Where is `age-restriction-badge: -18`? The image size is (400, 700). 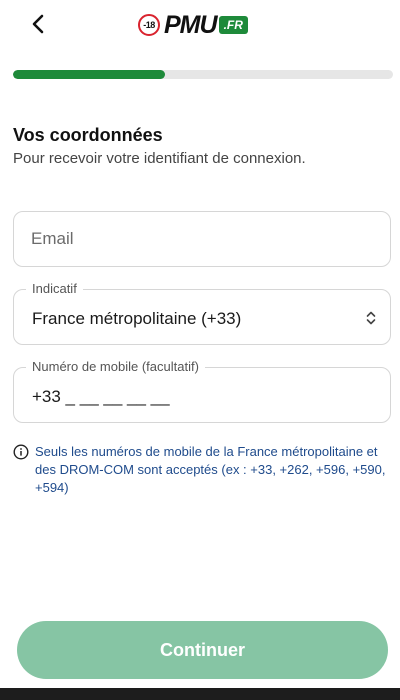 age-restriction-badge: -18 is located at coordinates (149, 25).